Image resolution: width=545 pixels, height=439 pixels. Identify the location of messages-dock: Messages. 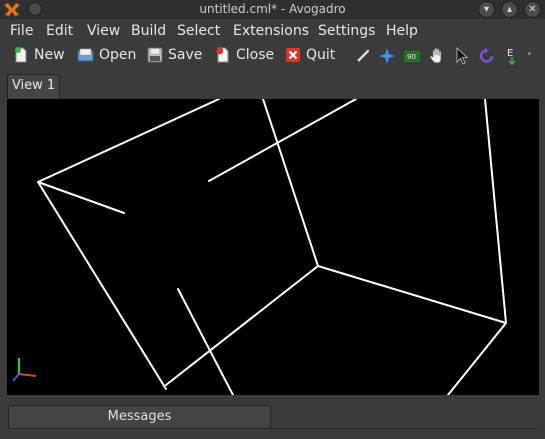
(272, 419).